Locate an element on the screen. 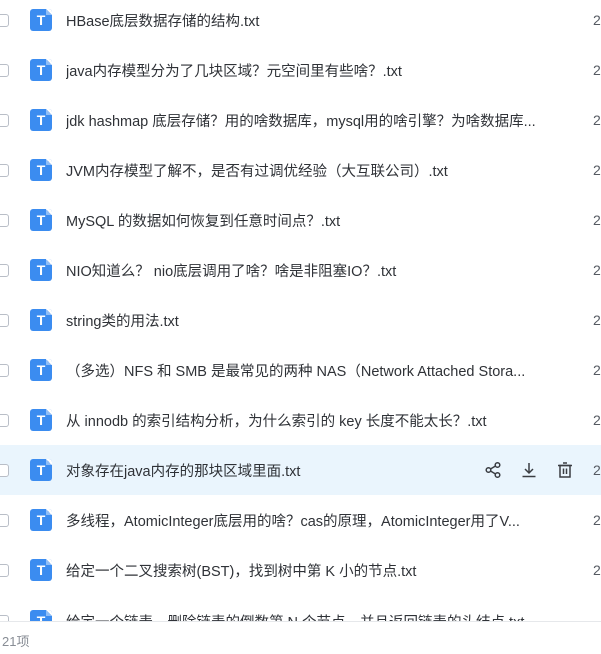 Image resolution: width=601 pixels, height=654 pixels. item-count: 21项 is located at coordinates (16, 641).